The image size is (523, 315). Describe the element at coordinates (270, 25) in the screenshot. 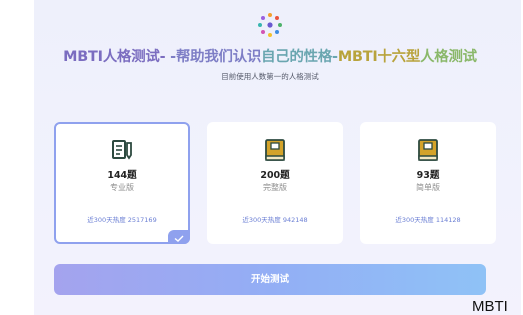

I see `colorful-dots-ring-icon` at that location.